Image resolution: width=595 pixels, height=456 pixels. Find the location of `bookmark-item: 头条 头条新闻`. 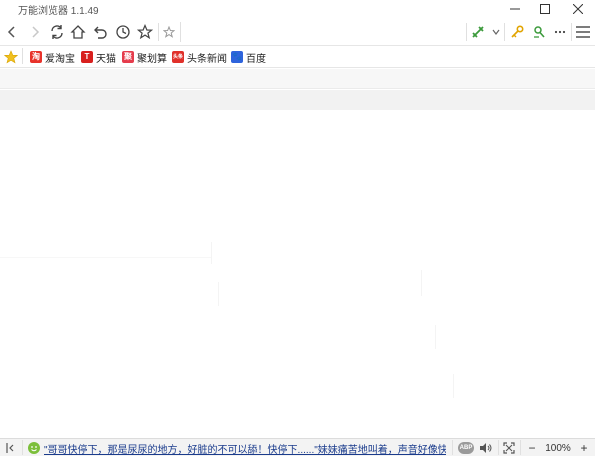

bookmark-item: 头条 头条新闻 is located at coordinates (199, 57).